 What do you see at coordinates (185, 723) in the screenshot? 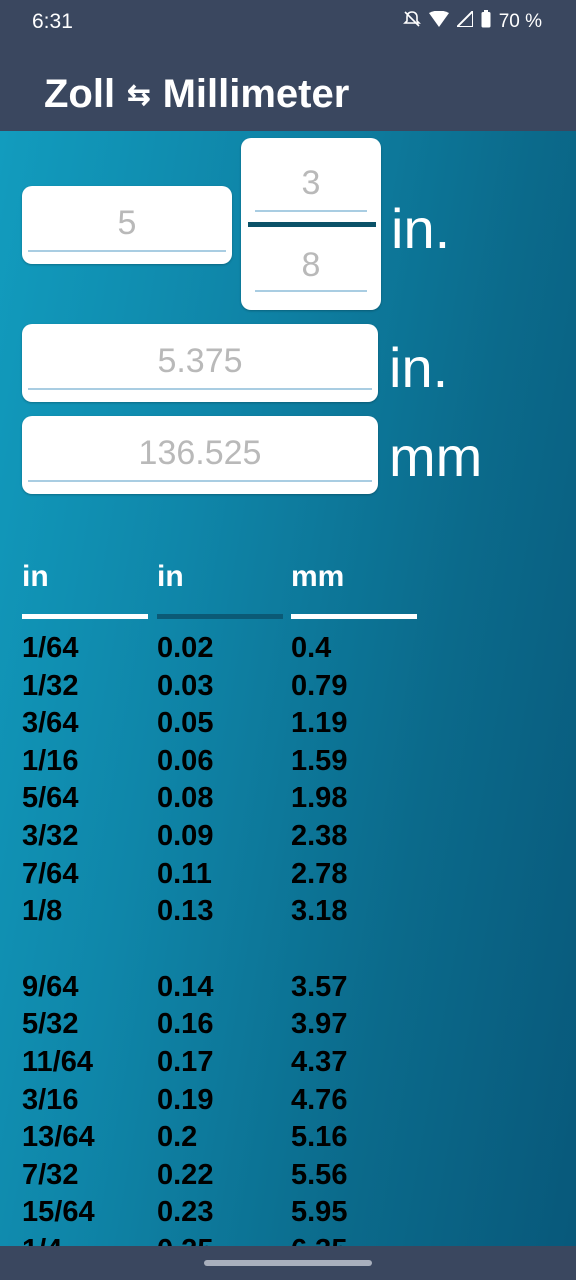
I see `table-cell: 0.05` at bounding box center [185, 723].